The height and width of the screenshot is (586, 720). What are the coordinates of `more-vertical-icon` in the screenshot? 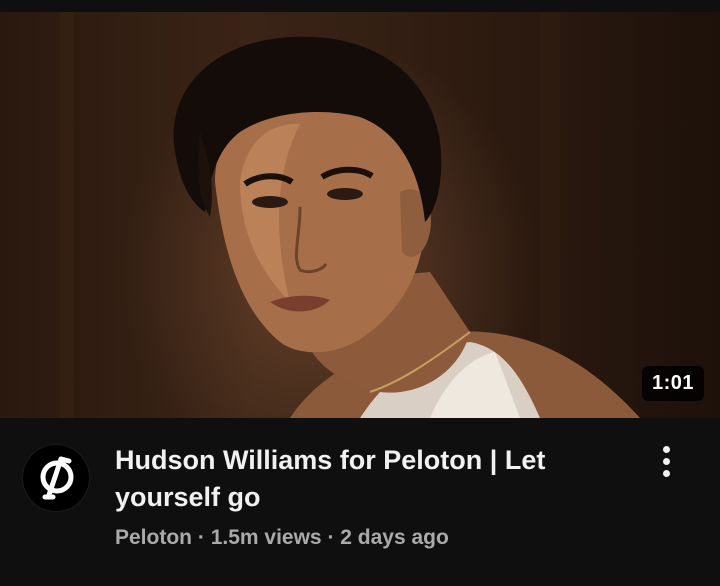 It's located at (666, 466).